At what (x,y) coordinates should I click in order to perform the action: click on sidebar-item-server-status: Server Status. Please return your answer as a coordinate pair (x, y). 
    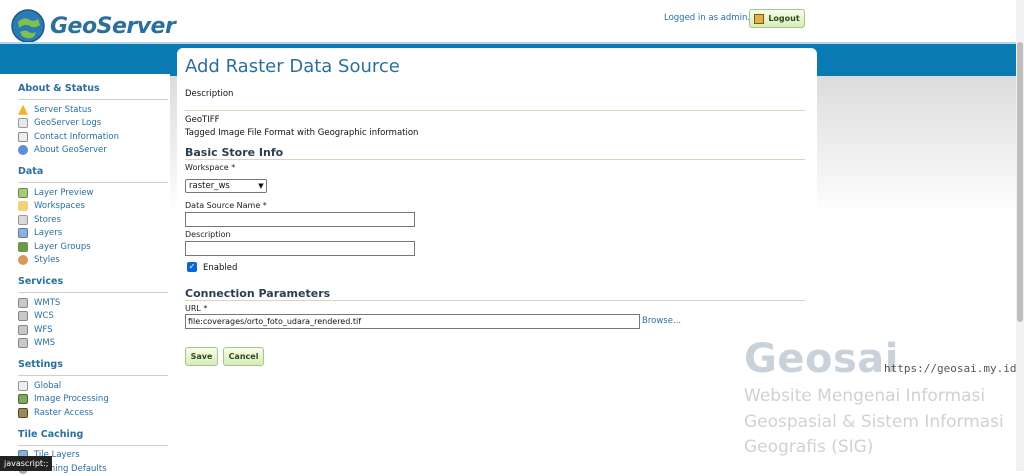
    Looking at the image, I should click on (94, 110).